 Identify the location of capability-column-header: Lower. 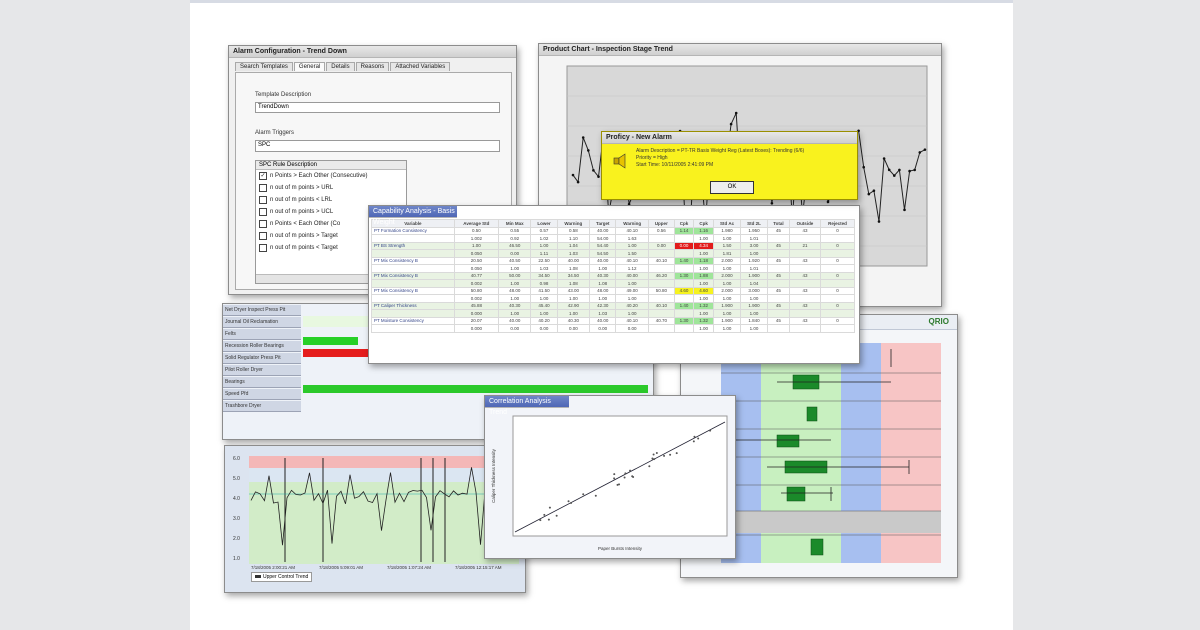
(544, 223).